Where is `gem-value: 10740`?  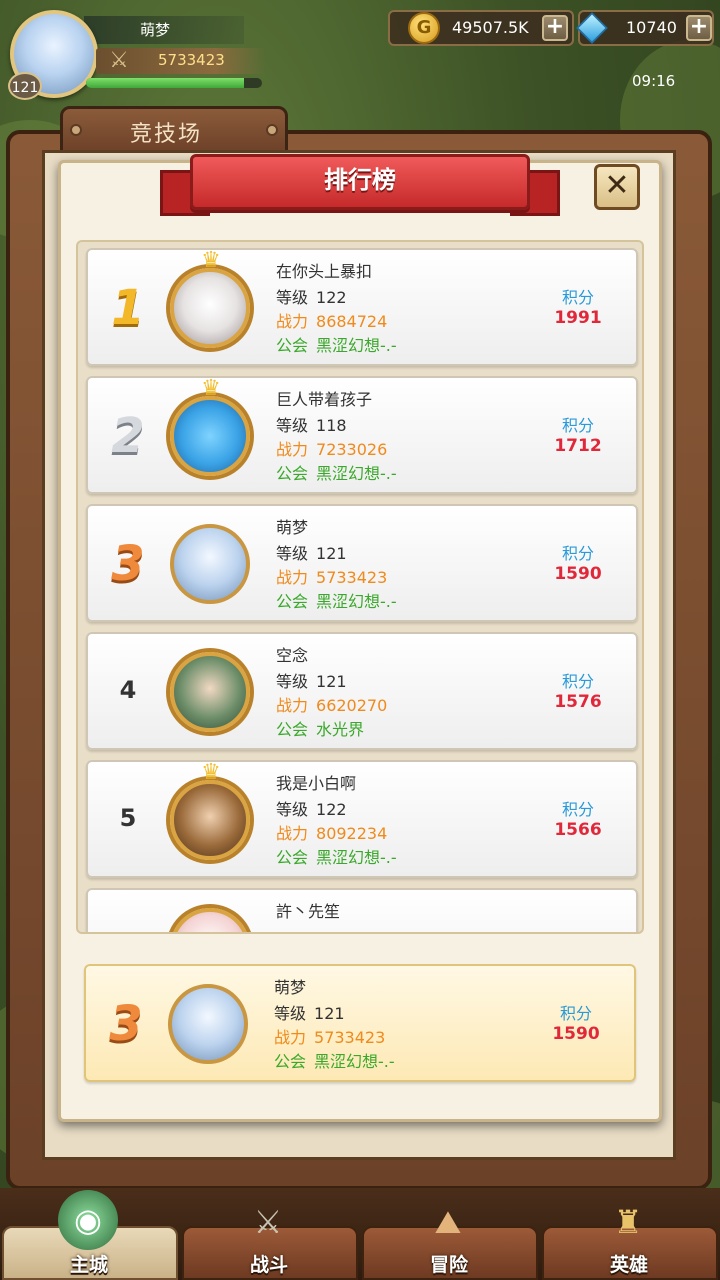
gem-value: 10740 is located at coordinates (651, 27).